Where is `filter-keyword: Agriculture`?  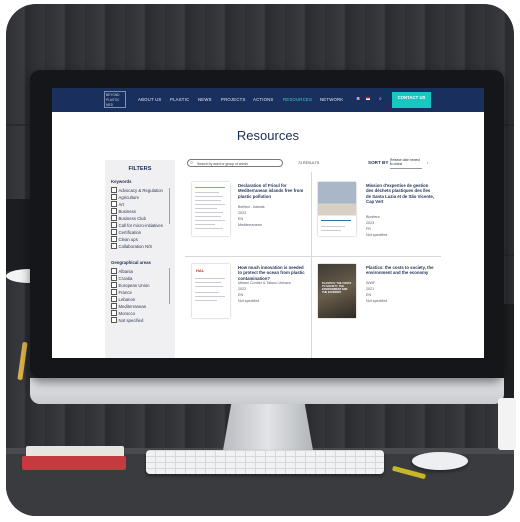
filter-keyword: Agriculture is located at coordinates (125, 197).